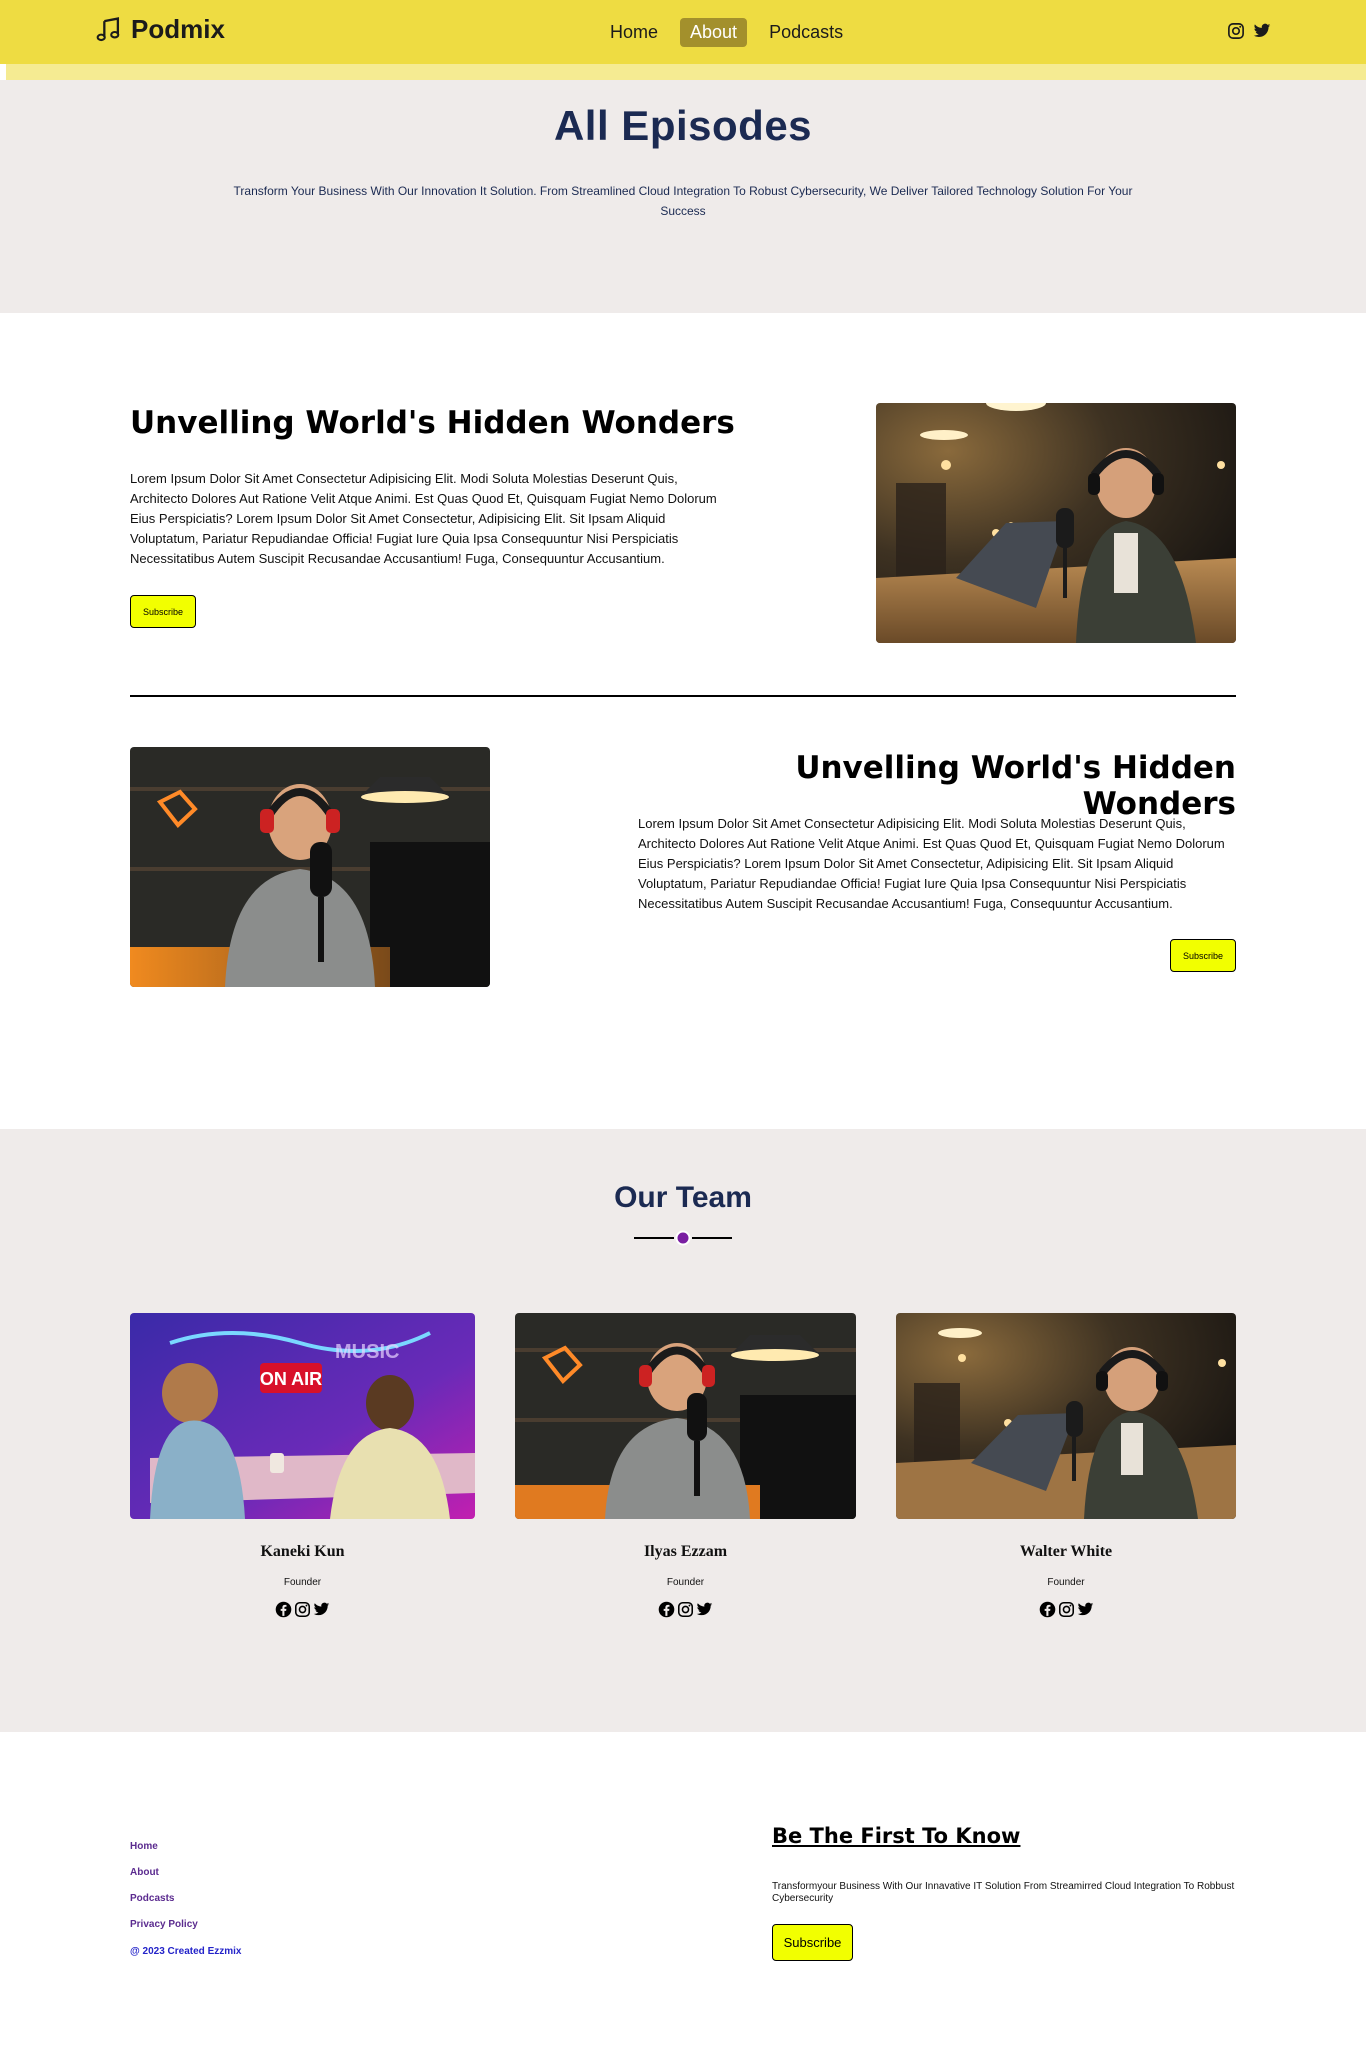 The width and height of the screenshot is (1366, 2051). Describe the element at coordinates (163, 611) in the screenshot. I see `episode-1-subscribe-button: Subscribe` at that location.